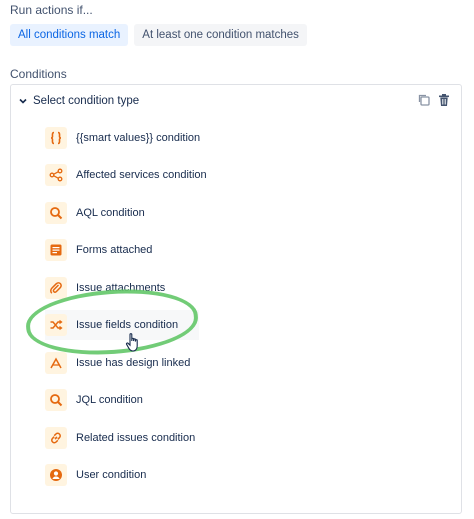  I want to click on shuffle-icon, so click(56, 325).